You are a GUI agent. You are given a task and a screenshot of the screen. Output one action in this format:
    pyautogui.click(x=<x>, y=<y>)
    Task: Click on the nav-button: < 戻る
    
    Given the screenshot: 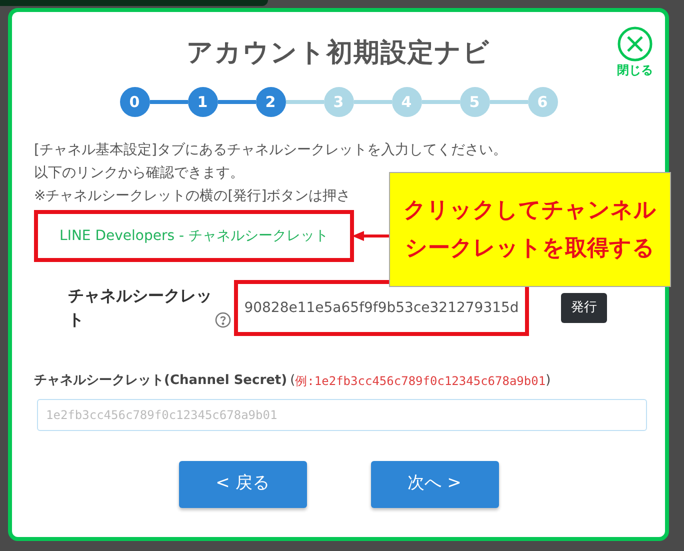 What is the action you would take?
    pyautogui.click(x=242, y=484)
    